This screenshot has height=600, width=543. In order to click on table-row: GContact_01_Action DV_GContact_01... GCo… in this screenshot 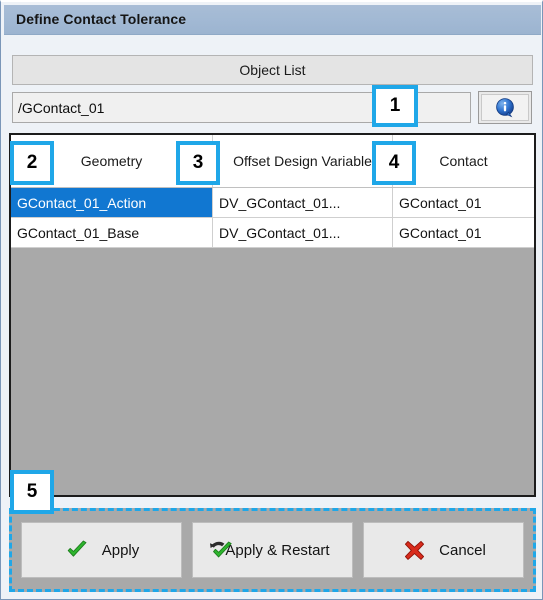, I will do `click(272, 203)`.